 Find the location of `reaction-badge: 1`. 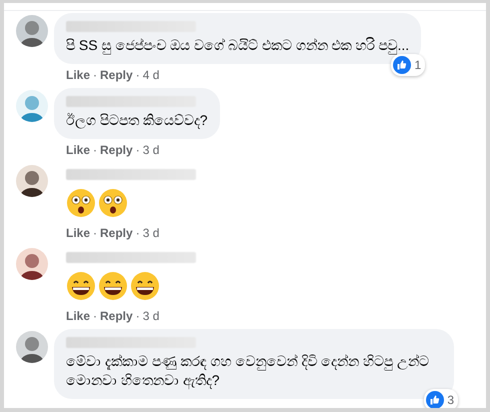

reaction-badge: 1 is located at coordinates (408, 65).